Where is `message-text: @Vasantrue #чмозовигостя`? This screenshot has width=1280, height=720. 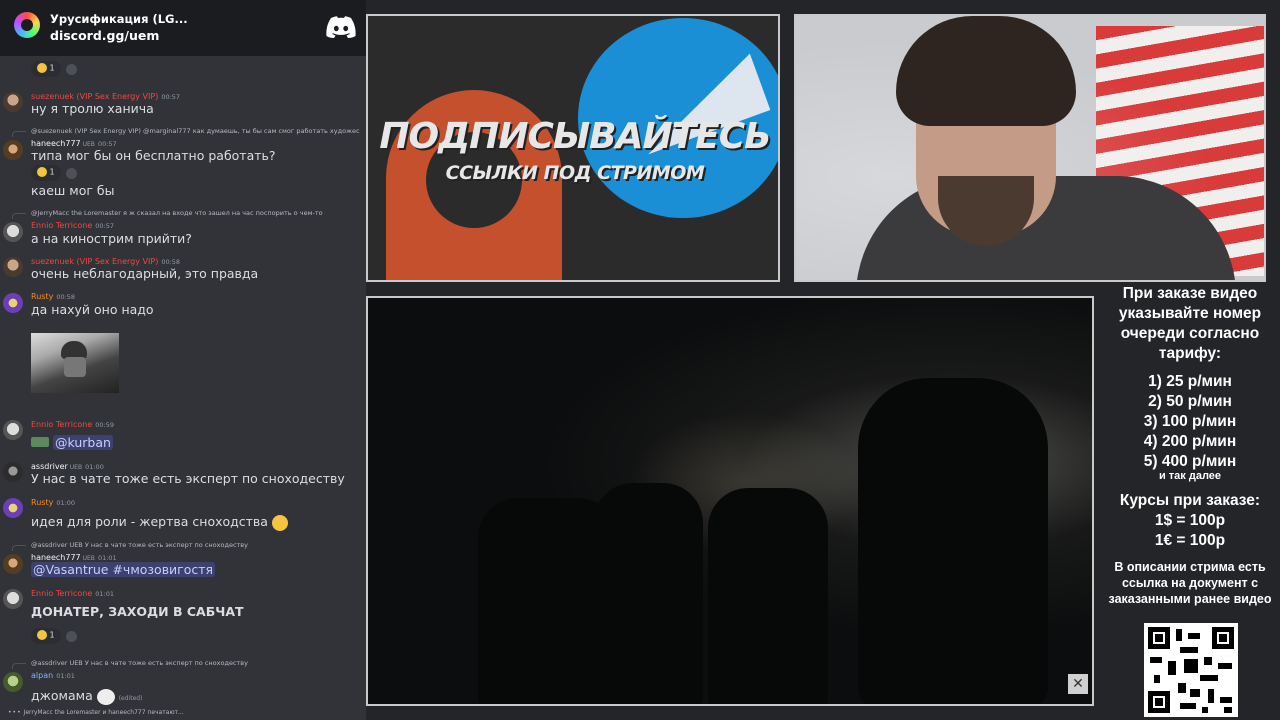 message-text: @Vasantrue #чмозовигостя is located at coordinates (123, 569).